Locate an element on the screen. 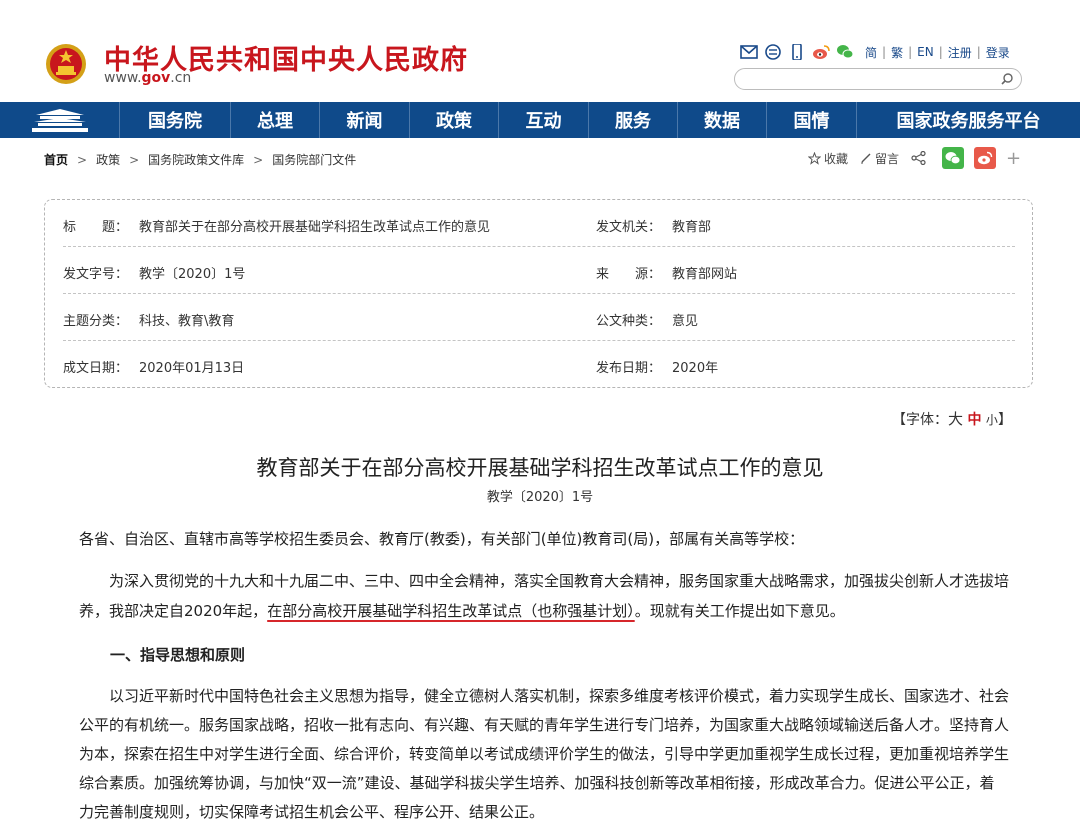 The height and width of the screenshot is (829, 1080). info-value-title: 教育部关于在部分高校开展基础学科招生改革试点工作的意见 is located at coordinates (315, 227).